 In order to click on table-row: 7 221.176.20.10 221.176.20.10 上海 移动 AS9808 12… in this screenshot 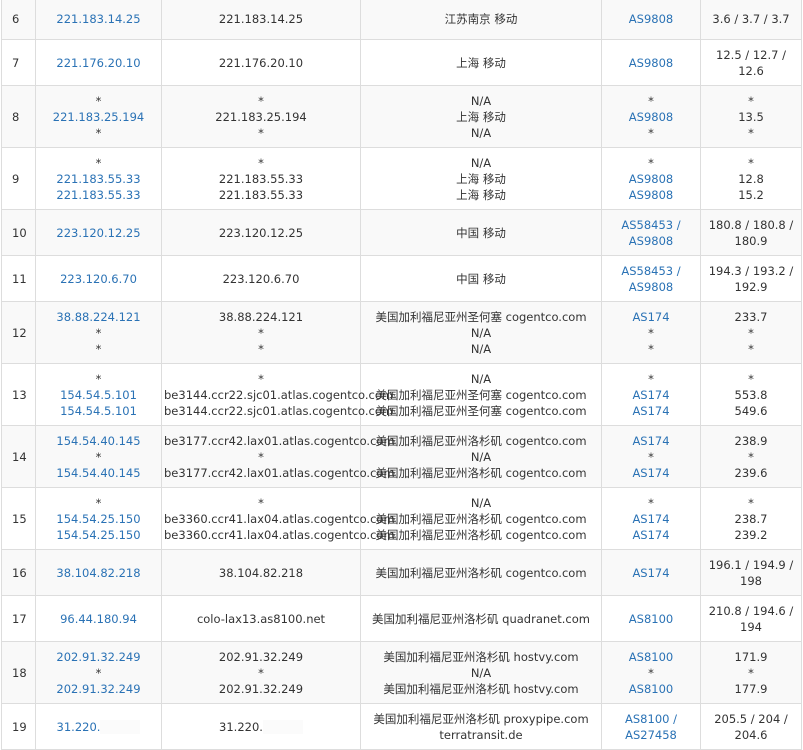, I will do `click(401, 62)`.